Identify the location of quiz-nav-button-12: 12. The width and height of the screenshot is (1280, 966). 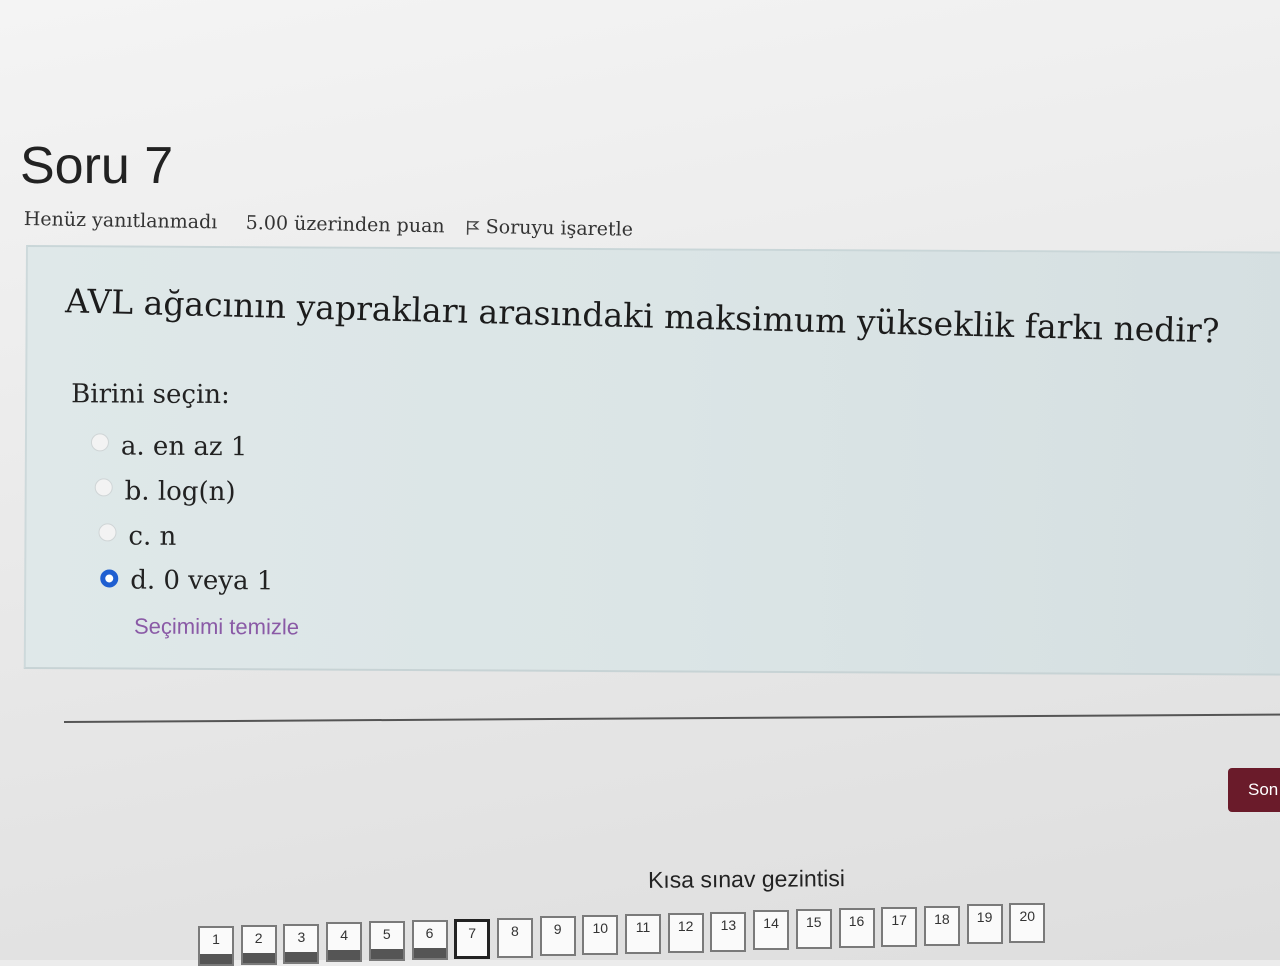
(686, 933).